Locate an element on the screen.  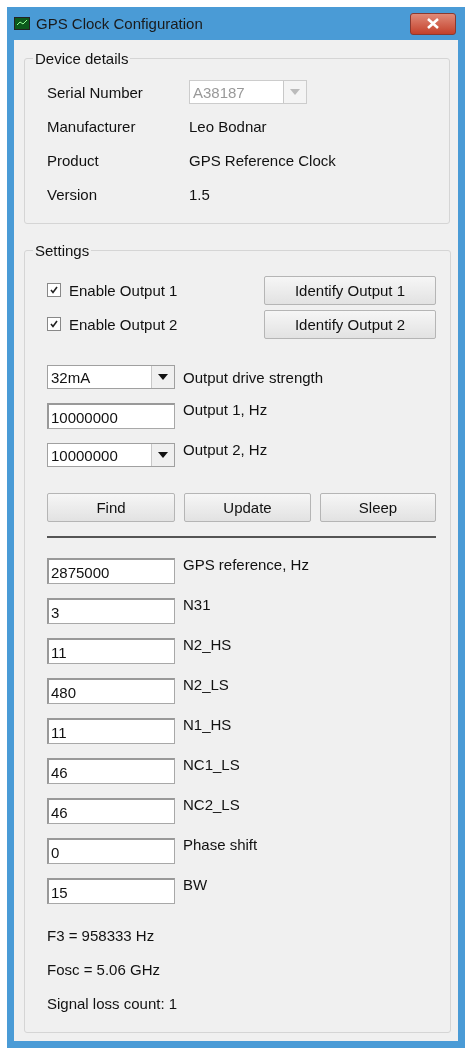
field-label: Output 1, Hz is located at coordinates (225, 409).